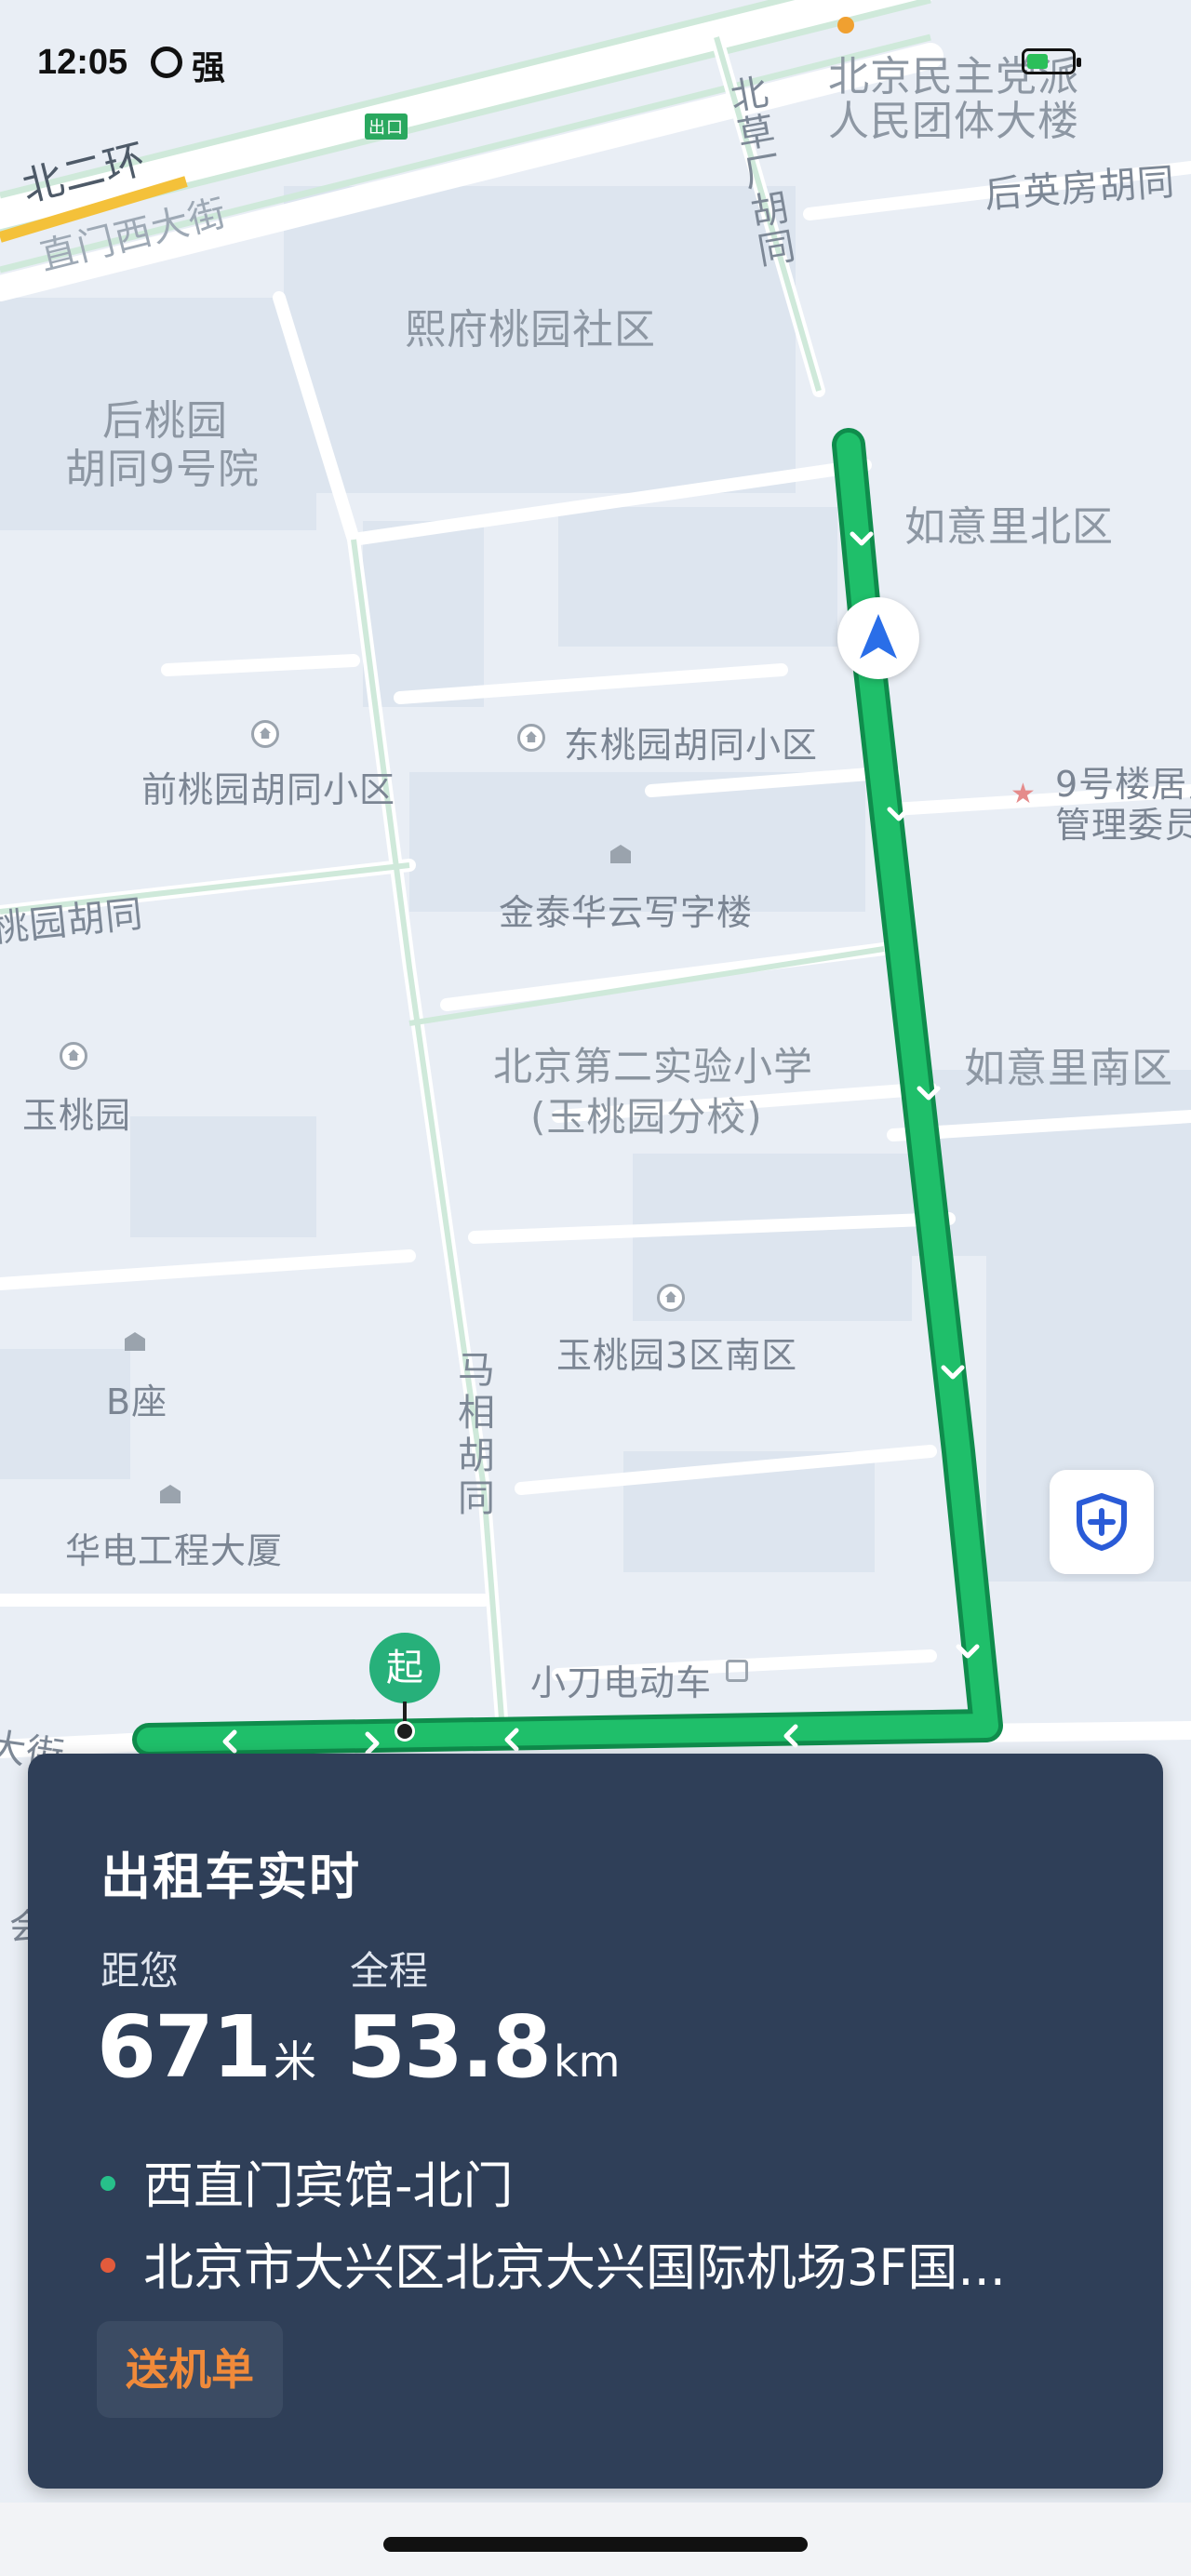 The width and height of the screenshot is (1191, 2576). I want to click on origin-text: 西直门宾馆-北门, so click(328, 2185).